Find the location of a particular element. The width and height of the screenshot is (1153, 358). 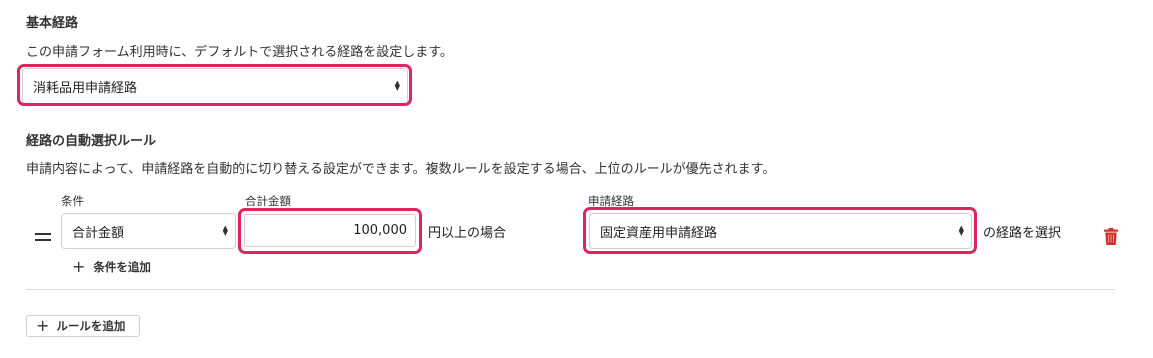

drag-handle-icon is located at coordinates (43, 239).